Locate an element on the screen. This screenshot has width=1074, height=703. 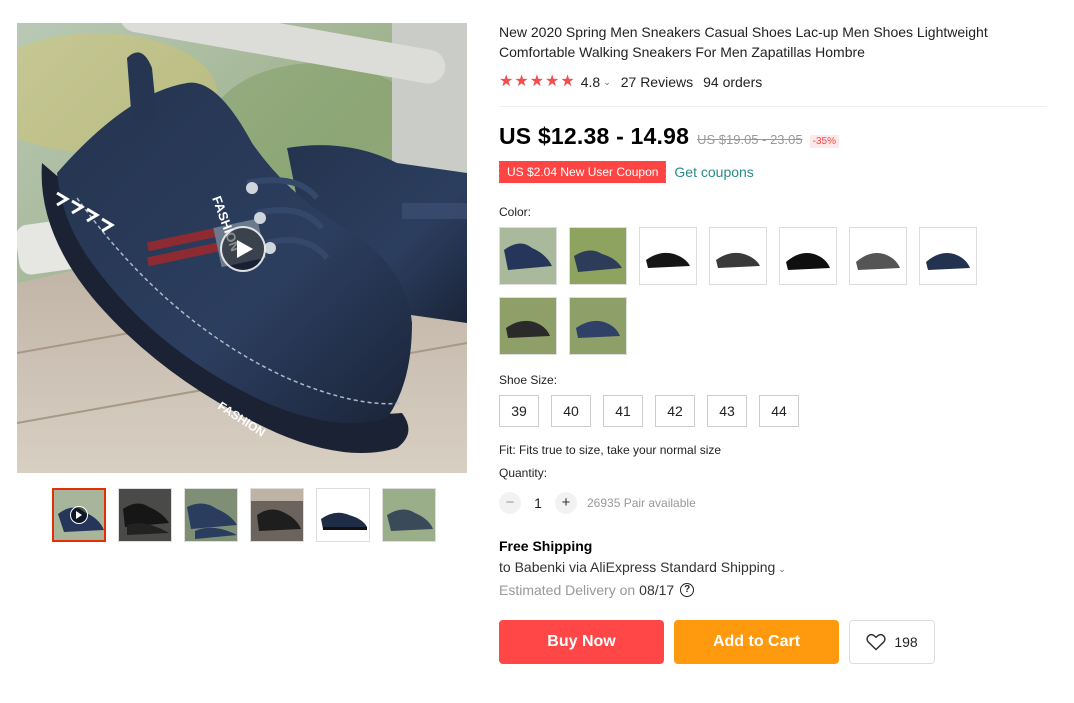
wishlist-button: 198 is located at coordinates (892, 642).